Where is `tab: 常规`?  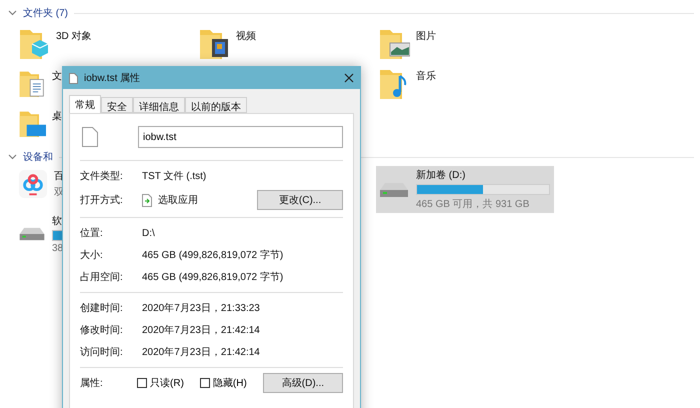
tab: 常规 is located at coordinates (85, 104).